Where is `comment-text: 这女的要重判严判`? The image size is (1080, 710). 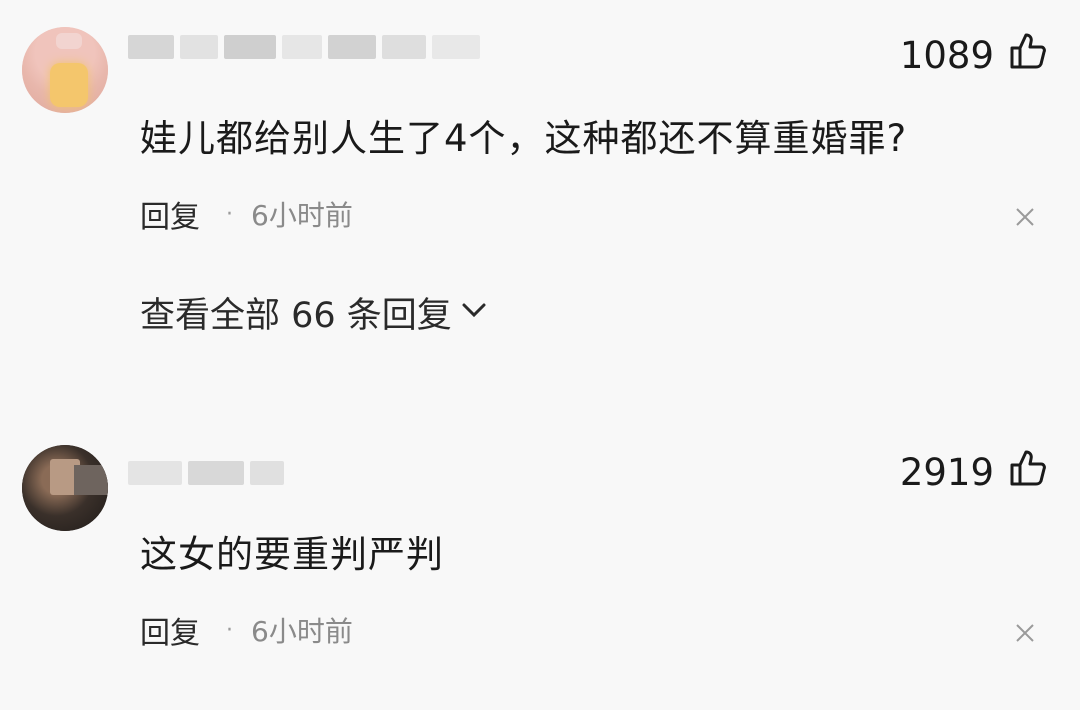
comment-text: 这女的要重判严判 is located at coordinates (292, 554).